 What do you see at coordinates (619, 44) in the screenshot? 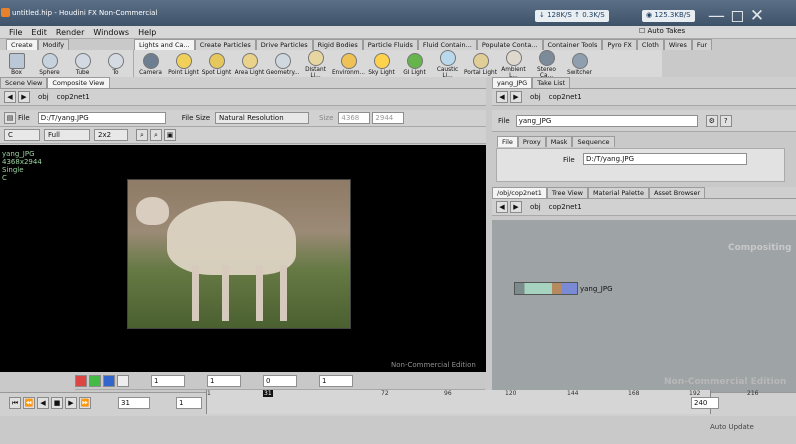
I see `tab-pyro-fx: Pyro FX` at bounding box center [619, 44].